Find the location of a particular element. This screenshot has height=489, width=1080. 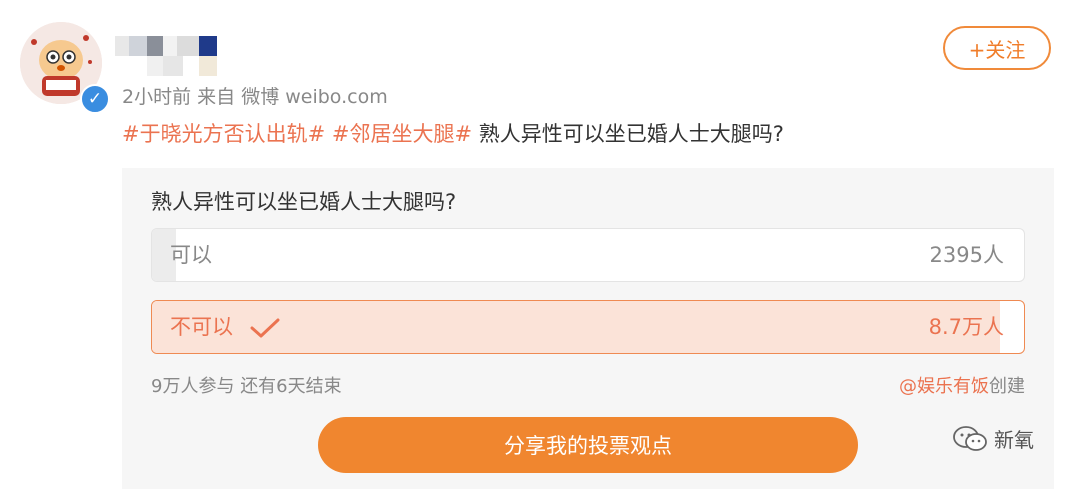

poll-creator-line: @娱乐有饭创建 is located at coordinates (962, 385).